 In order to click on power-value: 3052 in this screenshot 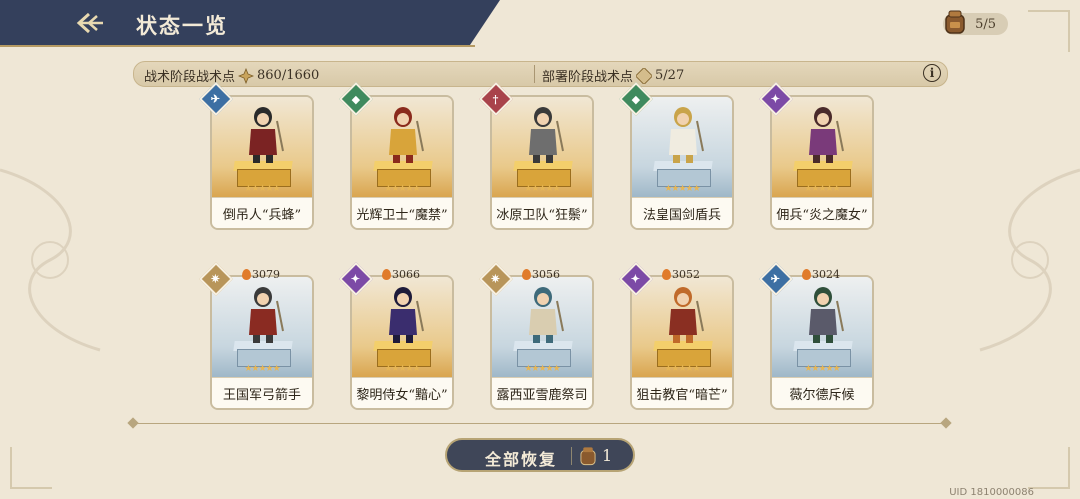, I will do `click(681, 274)`.